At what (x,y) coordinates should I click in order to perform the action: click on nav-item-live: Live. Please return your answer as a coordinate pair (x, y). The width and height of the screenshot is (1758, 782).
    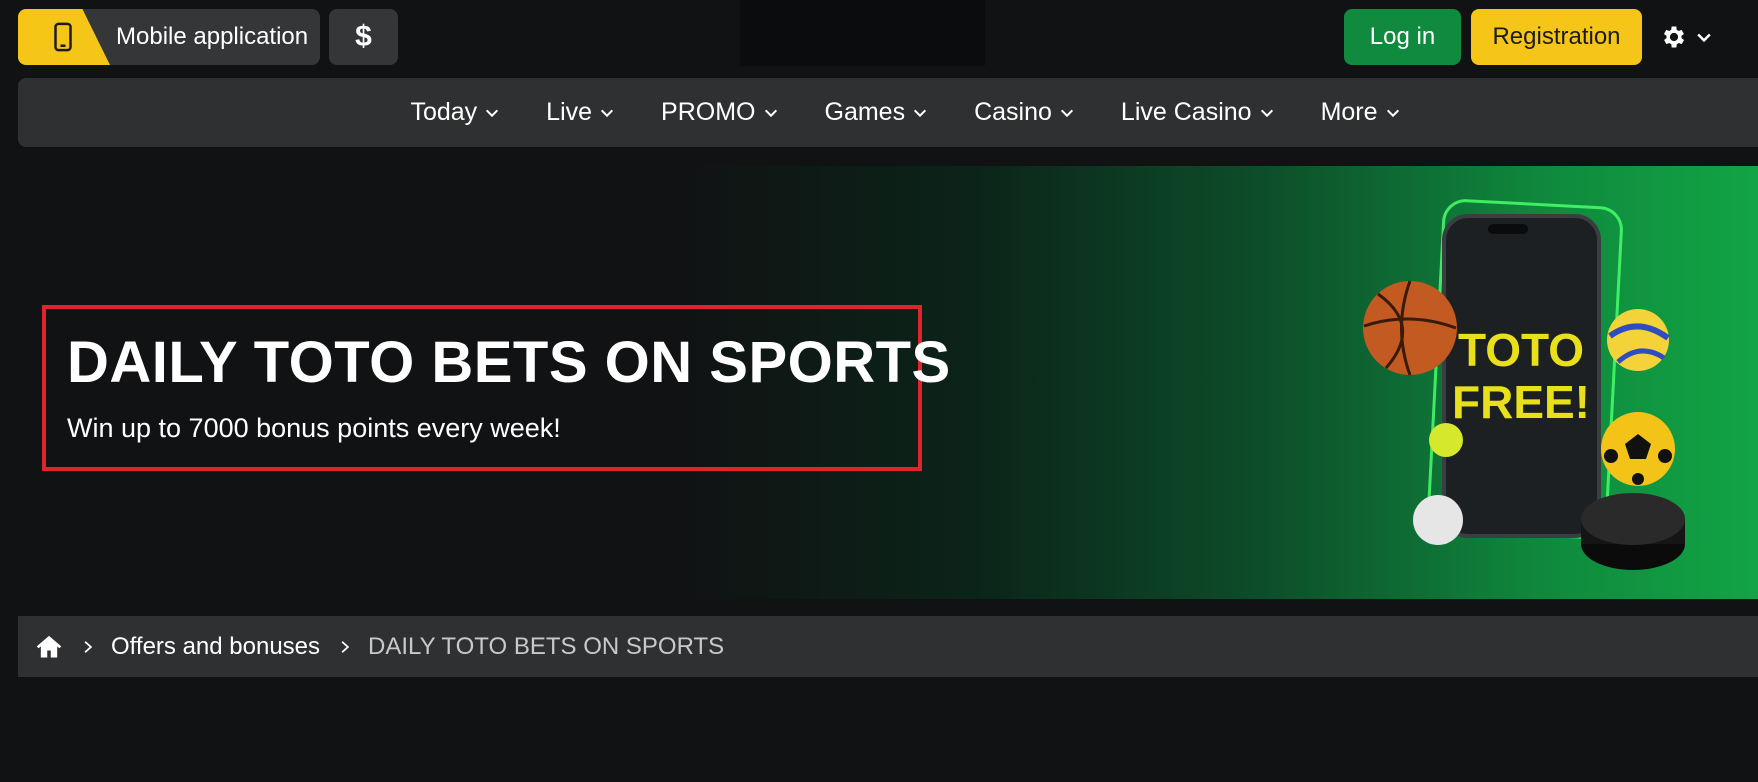
    Looking at the image, I should click on (580, 112).